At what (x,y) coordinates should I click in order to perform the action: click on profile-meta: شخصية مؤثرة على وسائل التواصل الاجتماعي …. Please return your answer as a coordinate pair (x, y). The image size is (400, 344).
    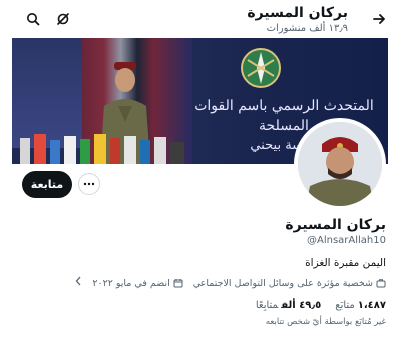
    Looking at the image, I should click on (200, 283).